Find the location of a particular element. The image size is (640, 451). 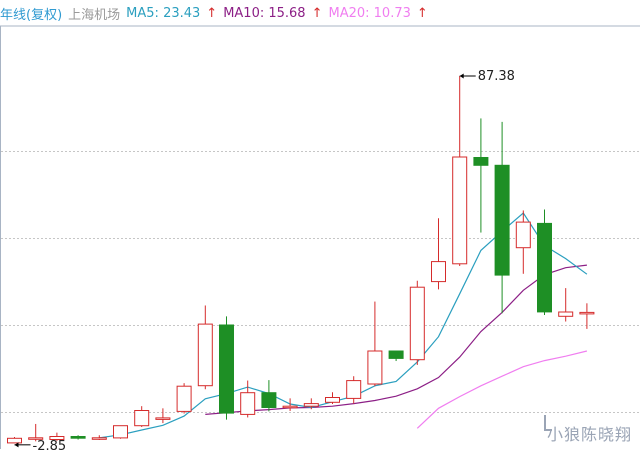

max-price-label: 87.38 is located at coordinates (496, 76).